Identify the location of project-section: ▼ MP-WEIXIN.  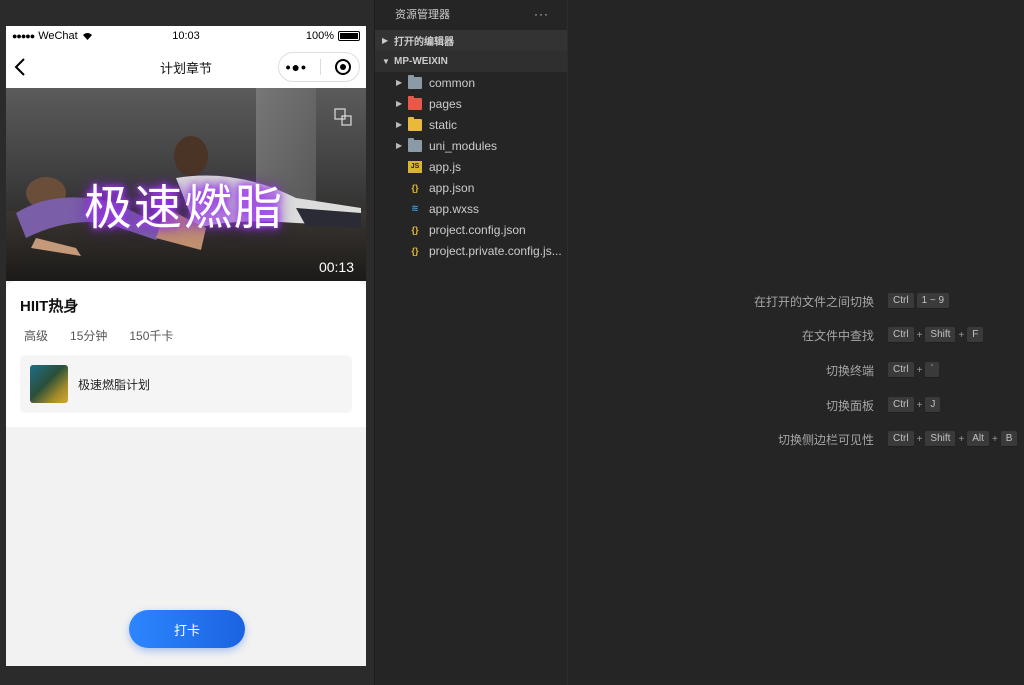
(471, 61).